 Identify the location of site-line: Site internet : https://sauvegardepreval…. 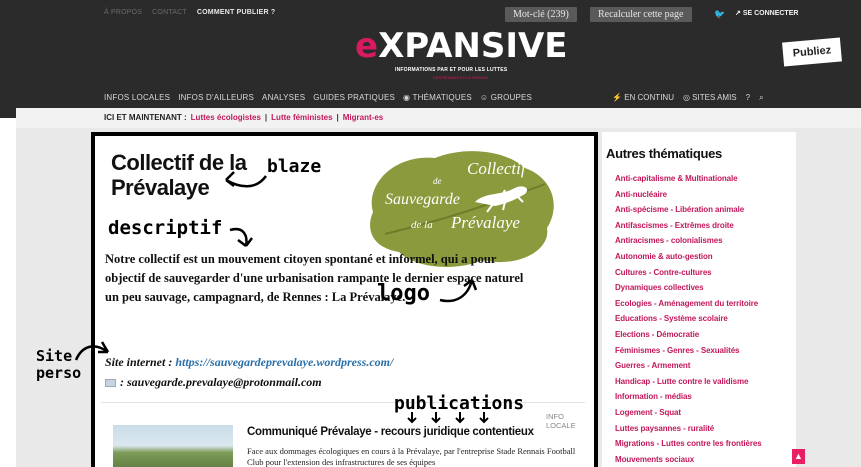
(249, 362).